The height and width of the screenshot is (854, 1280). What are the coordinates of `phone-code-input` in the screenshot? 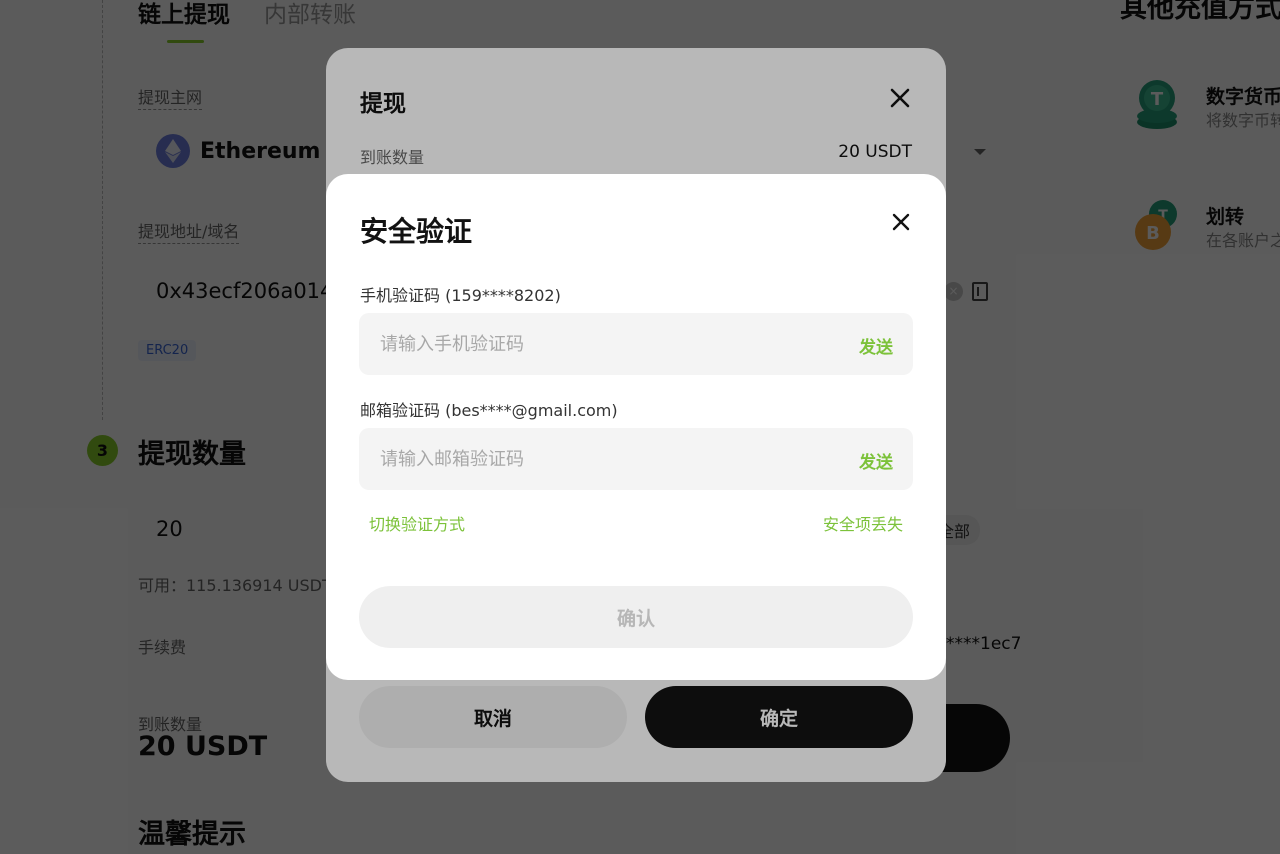 It's located at (594, 344).